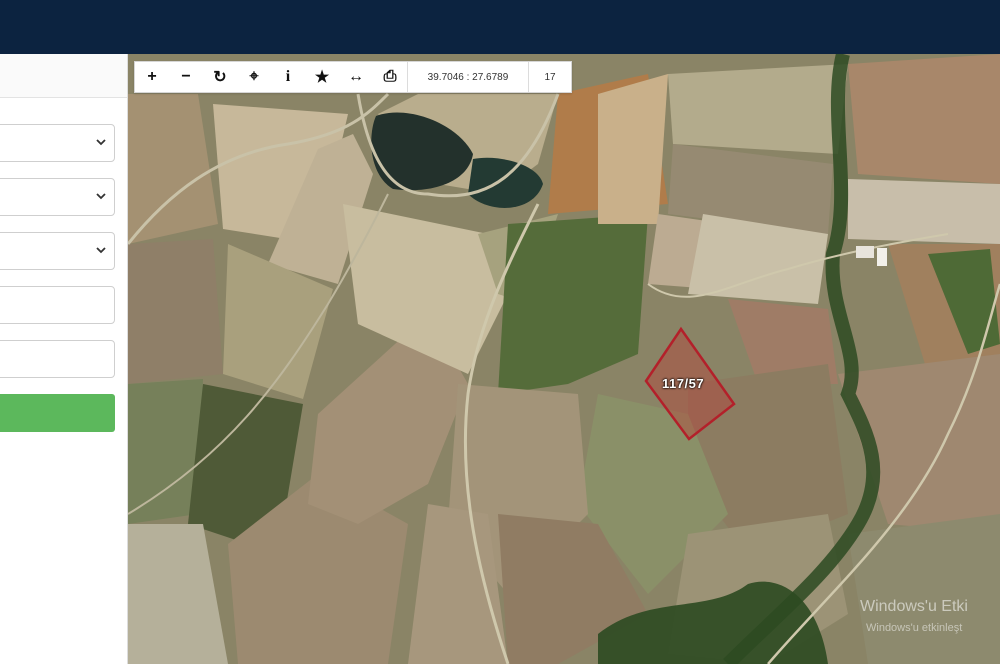 Image resolution: width=1000 pixels, height=664 pixels. Describe the element at coordinates (186, 77) in the screenshot. I see `minus-icon: −` at that location.